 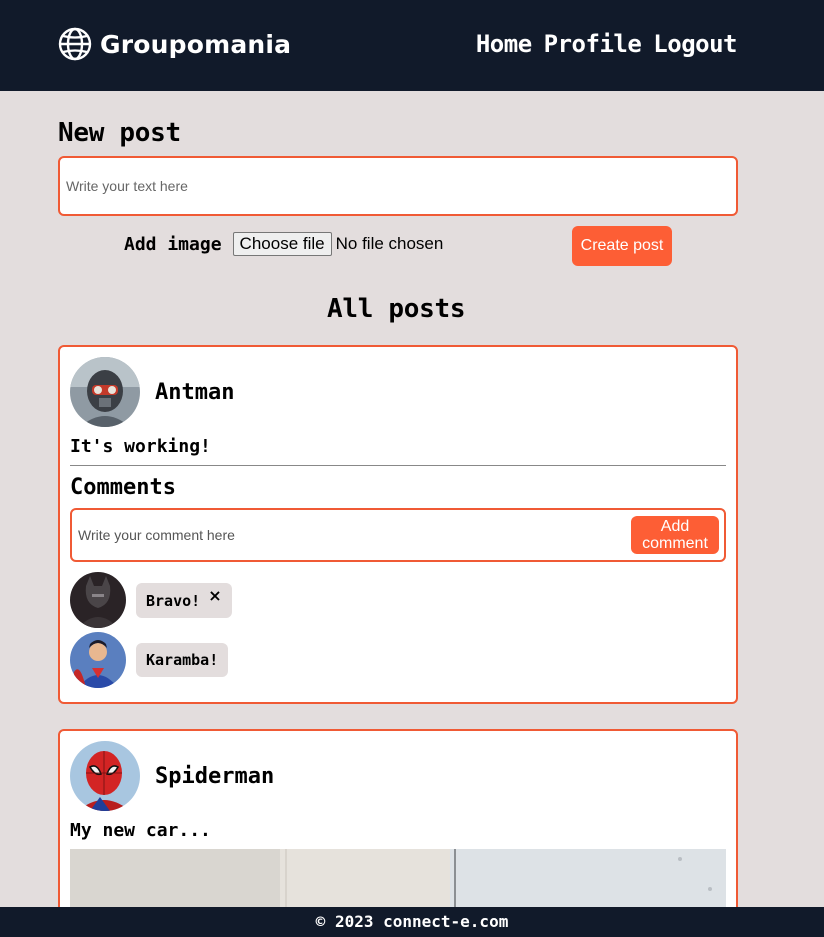 I want to click on post-text: It's working!, so click(x=140, y=446).